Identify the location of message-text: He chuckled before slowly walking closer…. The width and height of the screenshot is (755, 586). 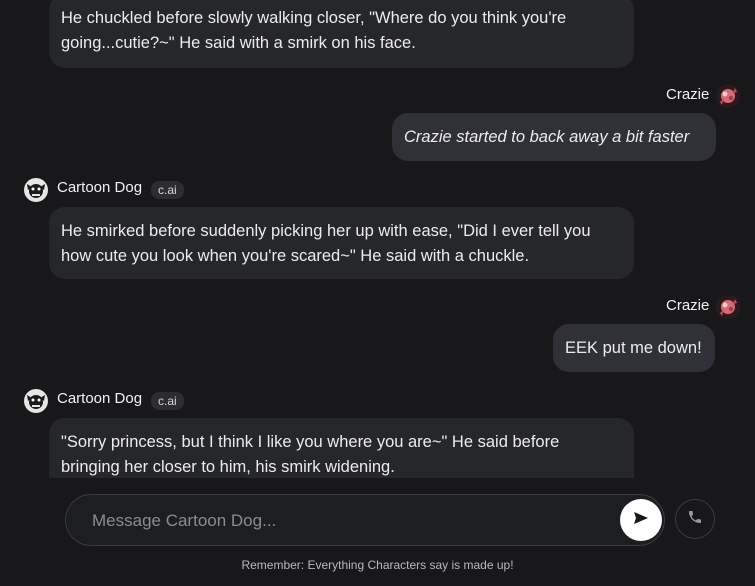
(314, 30).